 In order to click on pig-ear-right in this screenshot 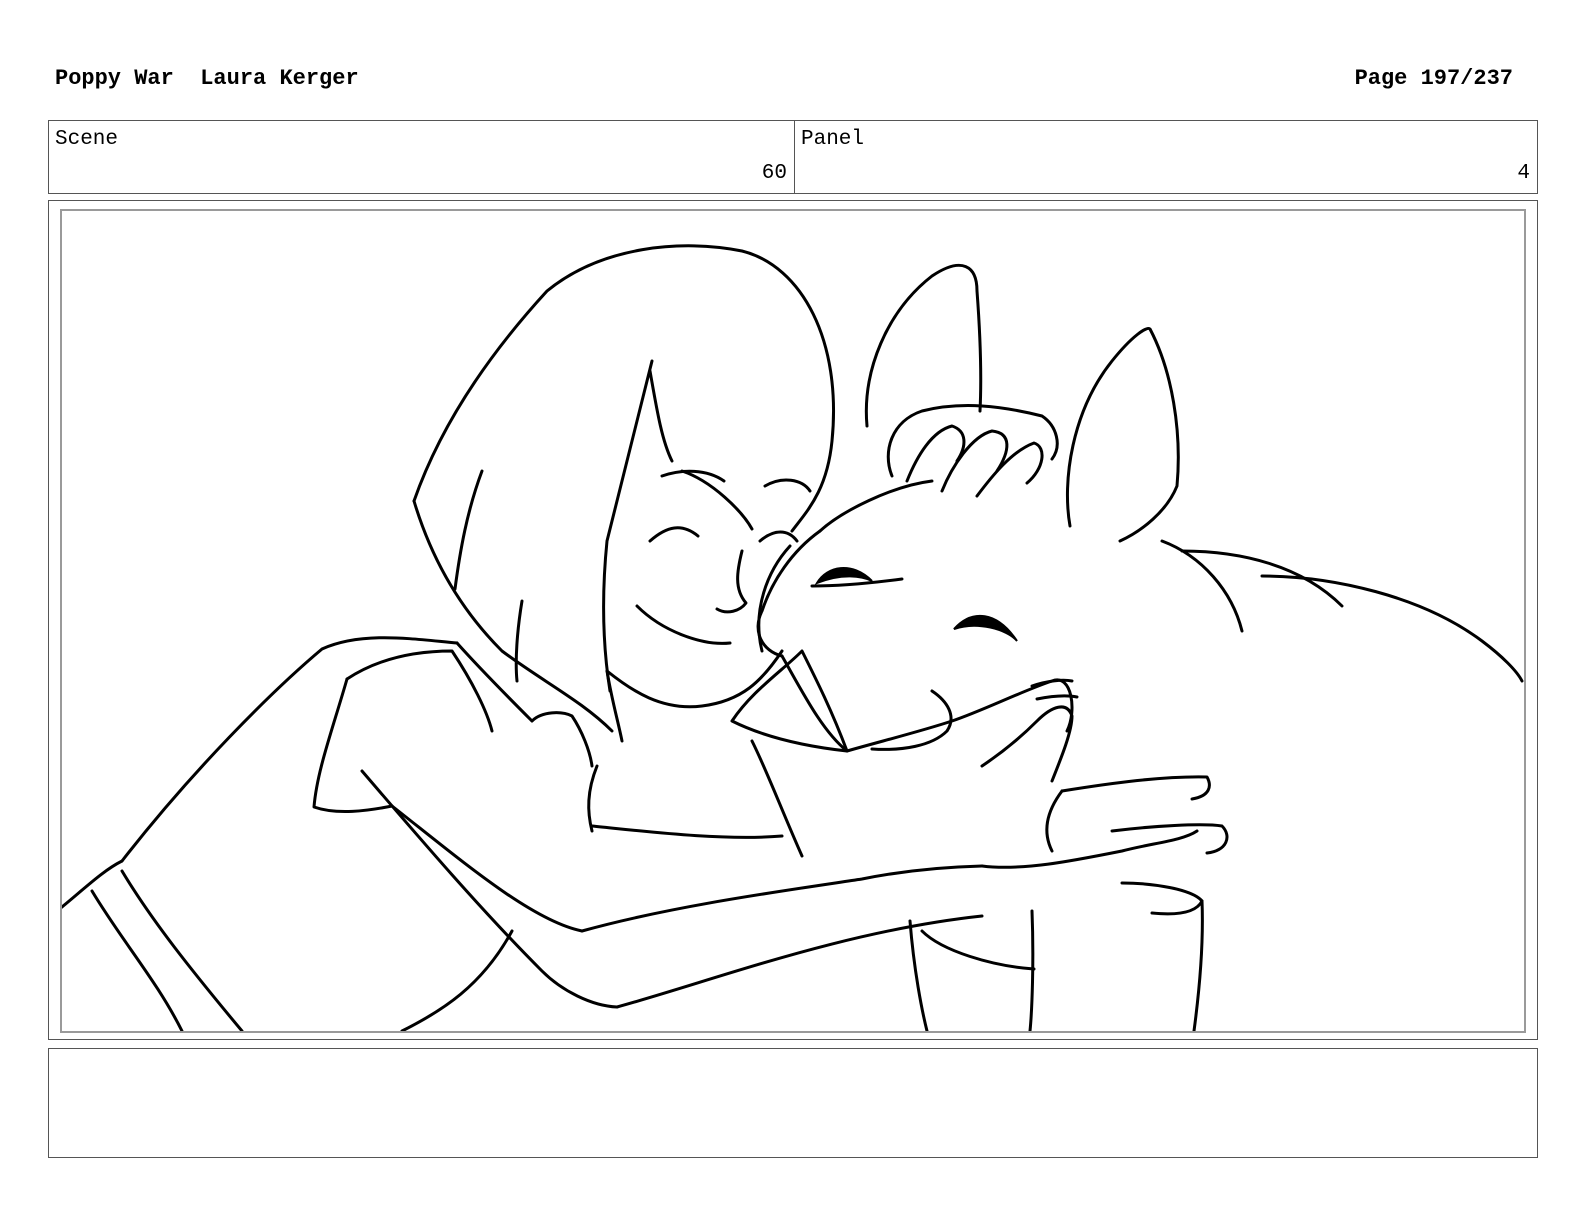, I will do `click(1122, 435)`.